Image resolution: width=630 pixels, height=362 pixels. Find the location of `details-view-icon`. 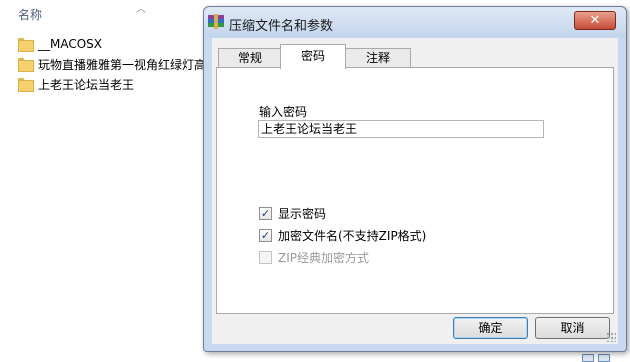

details-view-icon is located at coordinates (588, 358).